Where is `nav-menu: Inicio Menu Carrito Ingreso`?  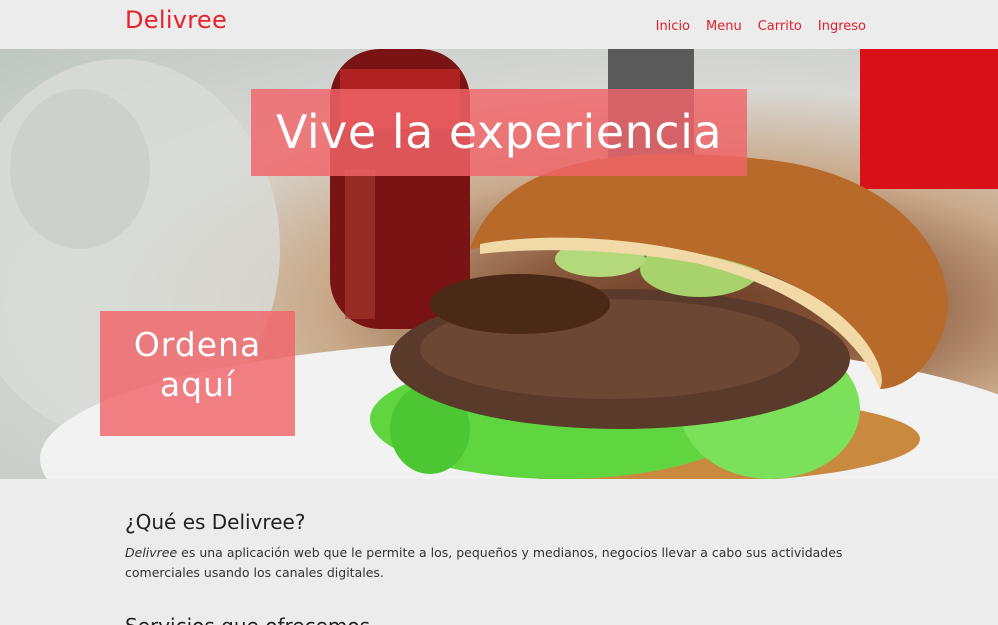
nav-menu: Inicio Menu Carrito Ingreso is located at coordinates (761, 24).